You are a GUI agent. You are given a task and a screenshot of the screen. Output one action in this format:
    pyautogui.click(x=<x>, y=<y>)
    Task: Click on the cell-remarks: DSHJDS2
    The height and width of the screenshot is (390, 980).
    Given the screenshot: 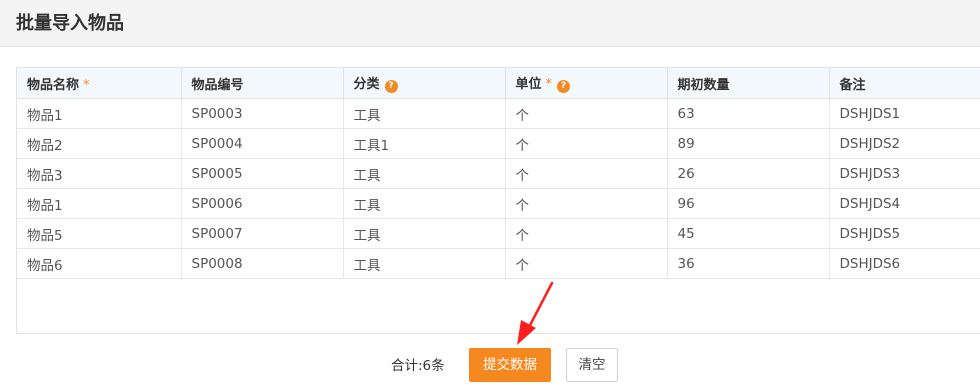 What is the action you would take?
    pyautogui.click(x=904, y=143)
    